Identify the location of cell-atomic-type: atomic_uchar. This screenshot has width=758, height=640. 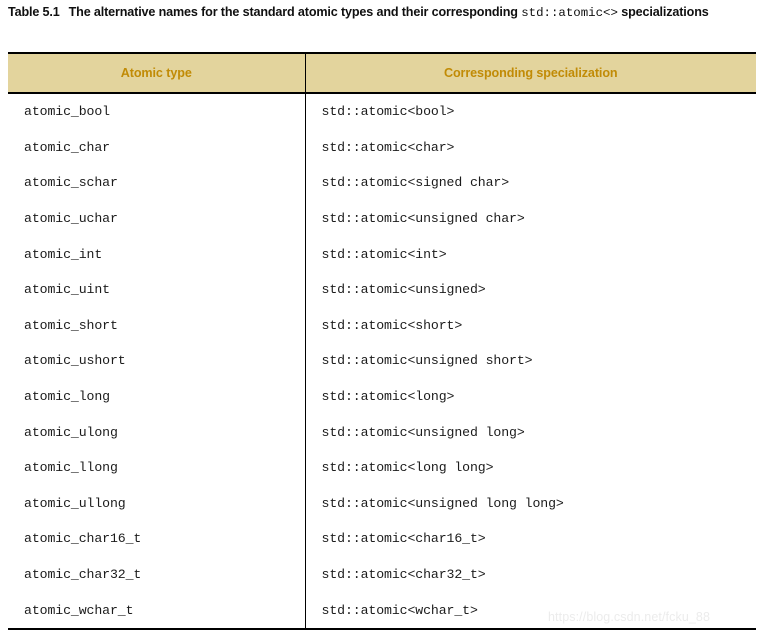
(157, 218).